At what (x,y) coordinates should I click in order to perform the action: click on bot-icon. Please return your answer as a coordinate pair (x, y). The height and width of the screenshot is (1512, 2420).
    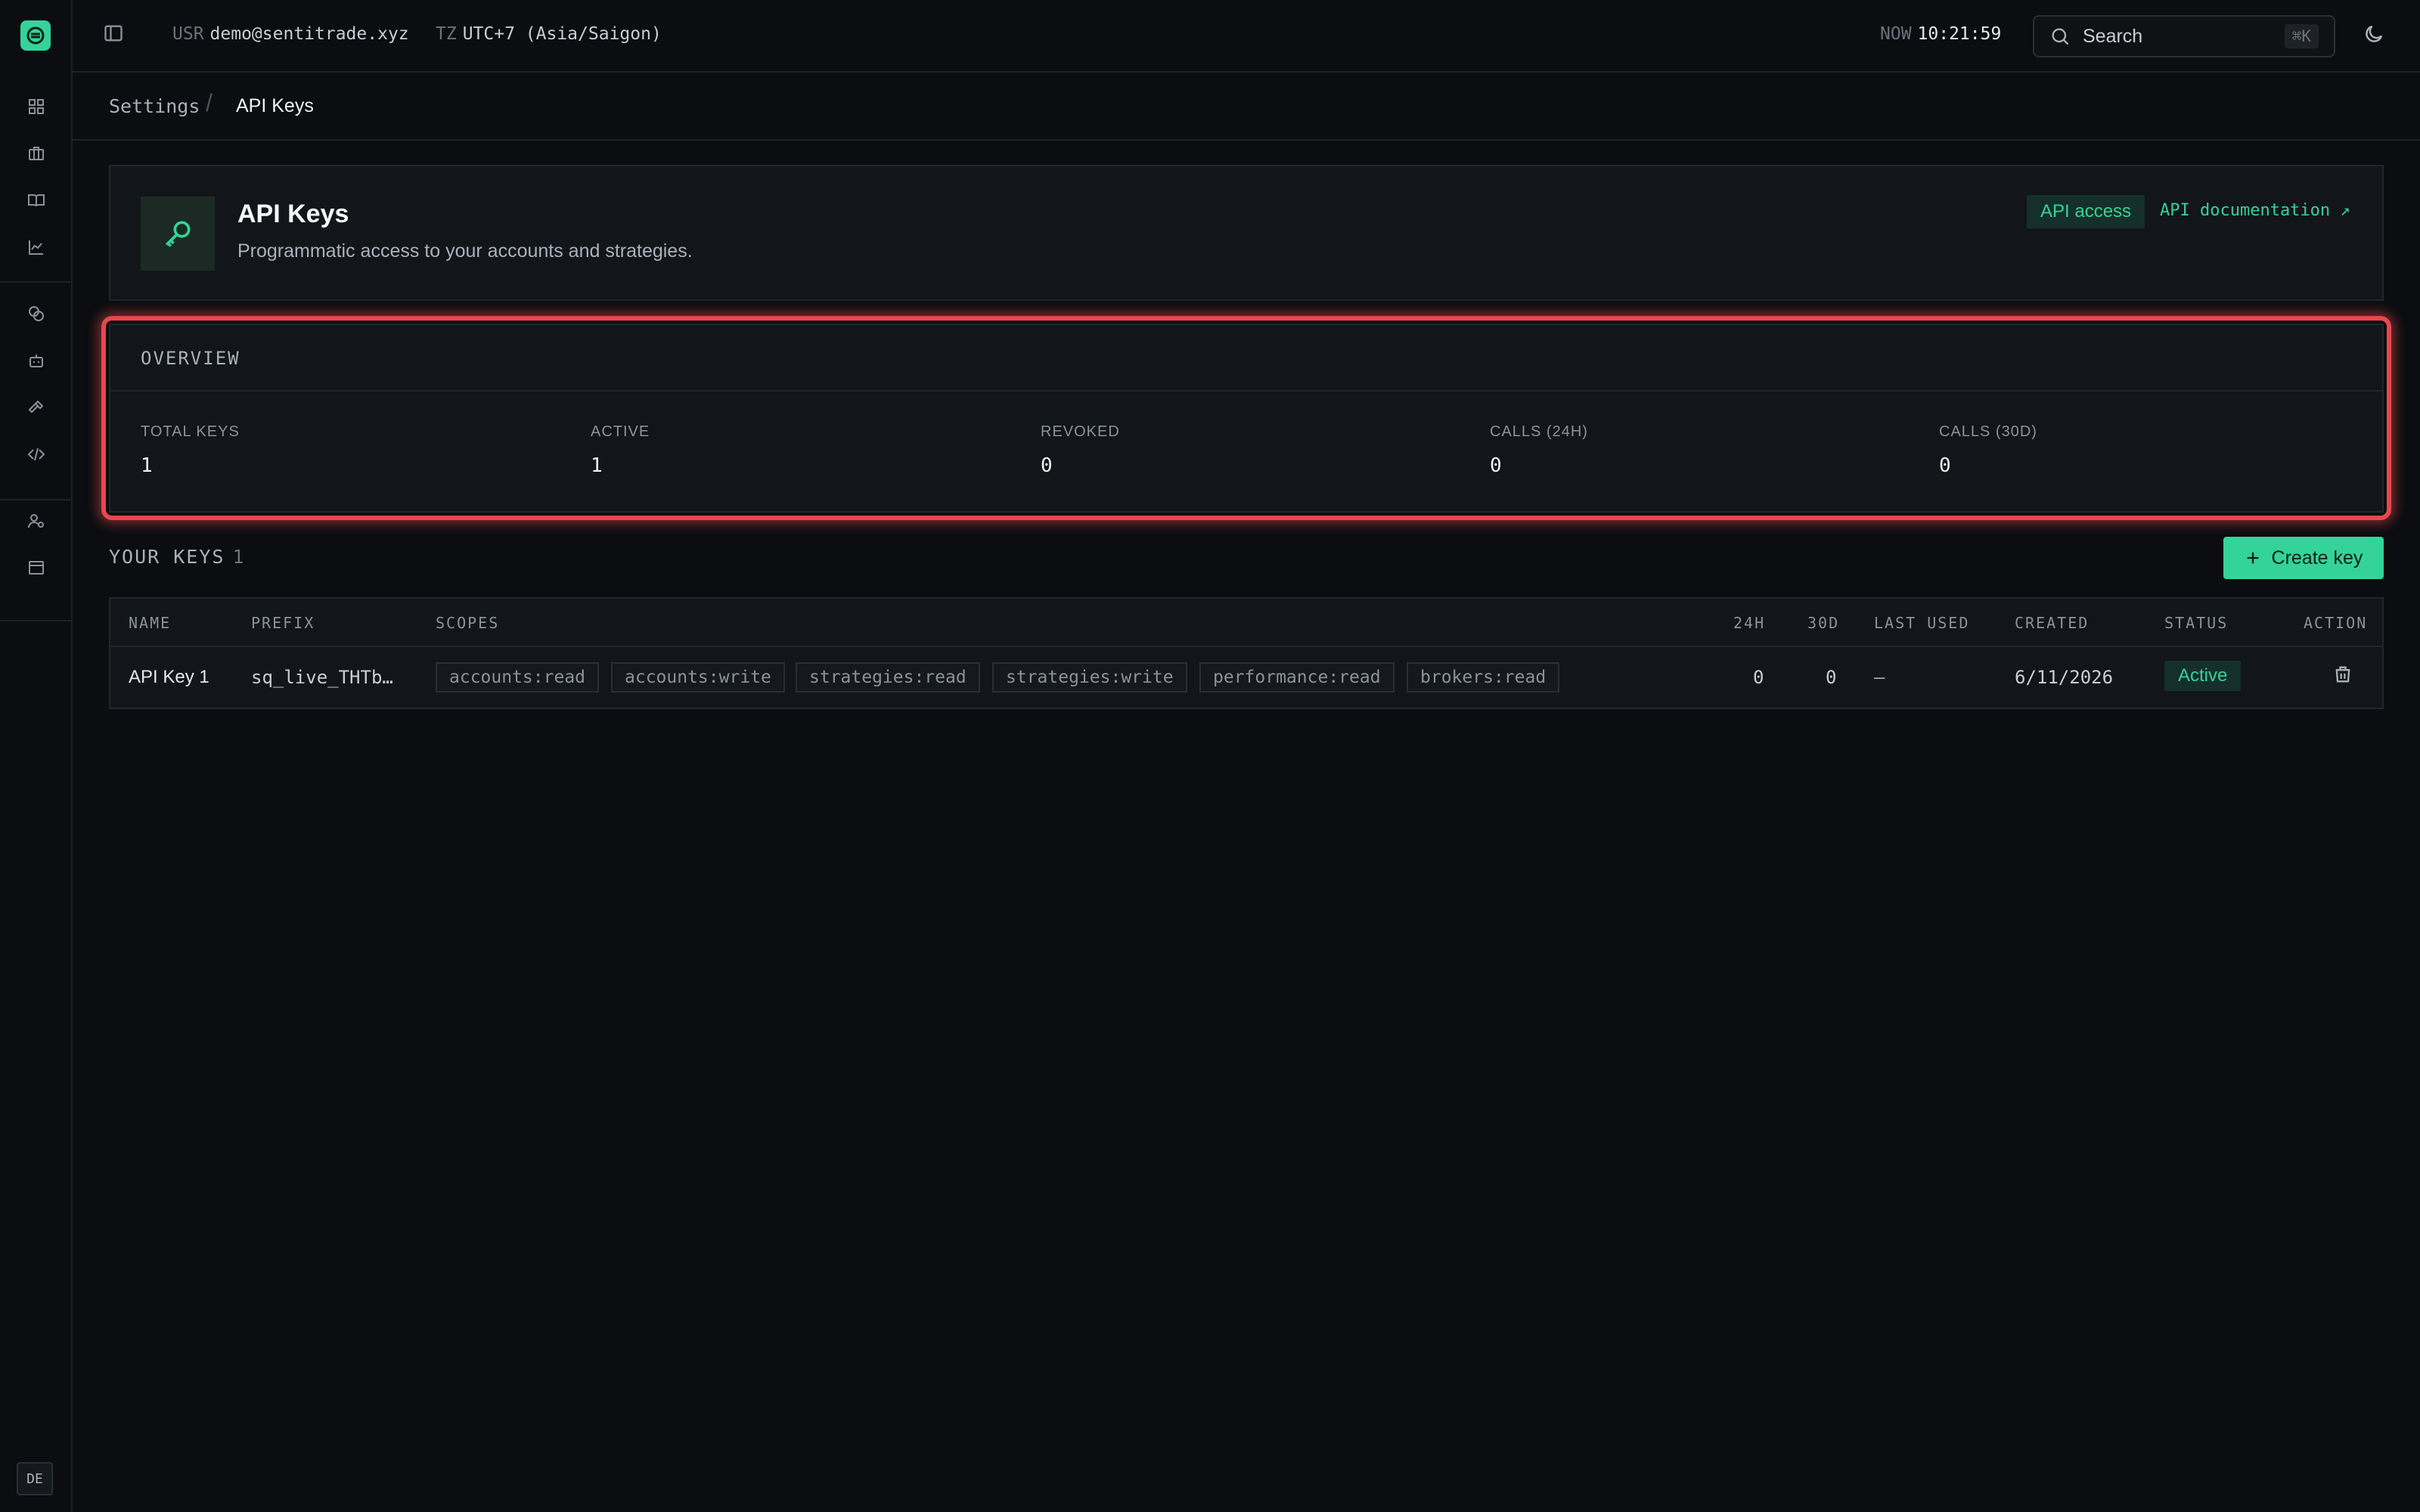
    Looking at the image, I should click on (36, 361).